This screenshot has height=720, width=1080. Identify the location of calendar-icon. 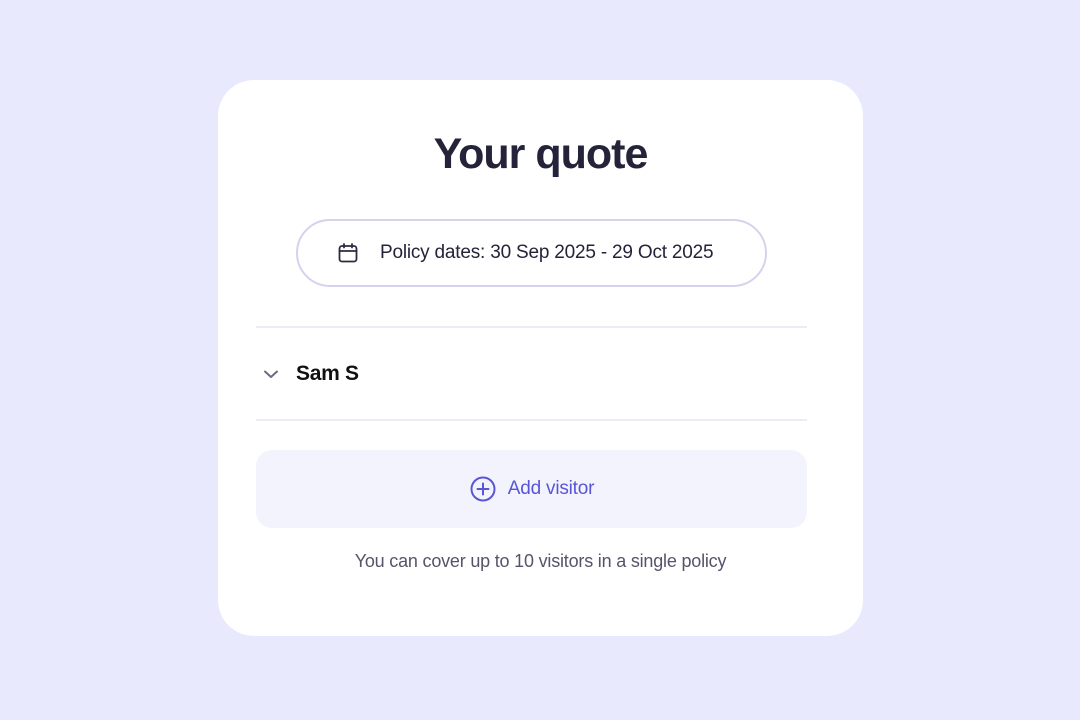
(348, 253).